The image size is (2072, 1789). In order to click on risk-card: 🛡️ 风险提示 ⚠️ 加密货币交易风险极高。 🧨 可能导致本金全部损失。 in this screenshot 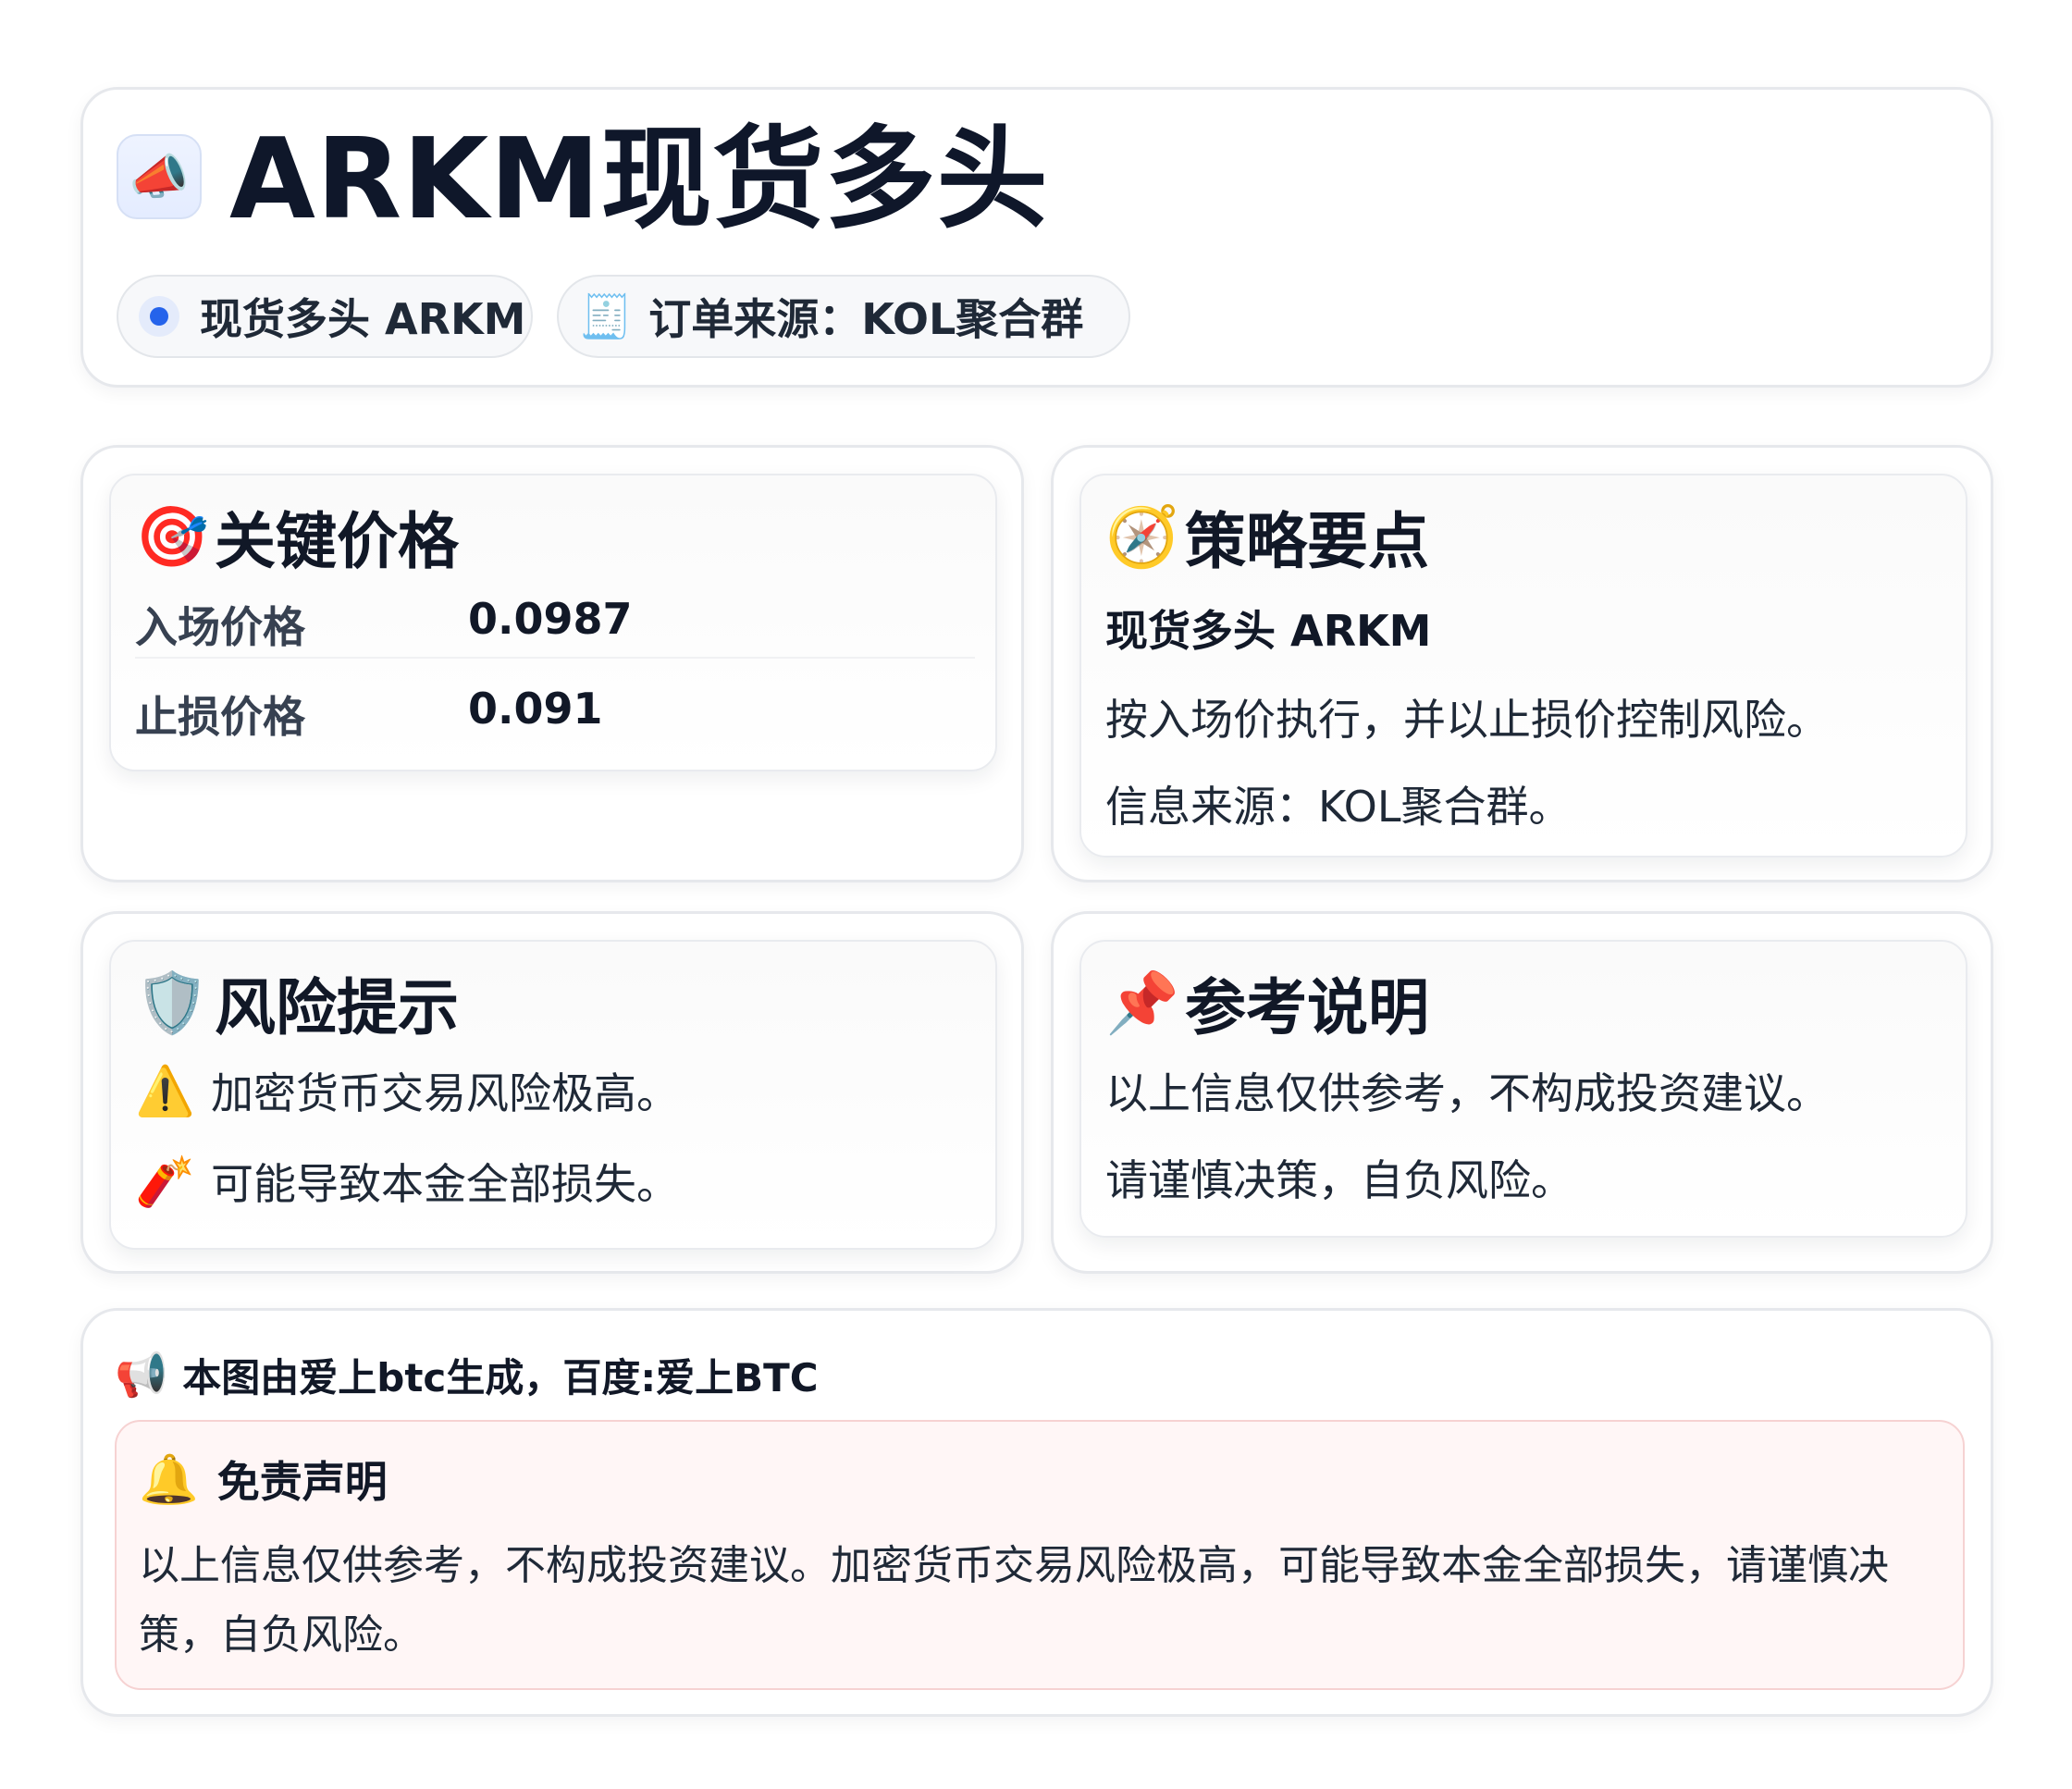, I will do `click(552, 1092)`.